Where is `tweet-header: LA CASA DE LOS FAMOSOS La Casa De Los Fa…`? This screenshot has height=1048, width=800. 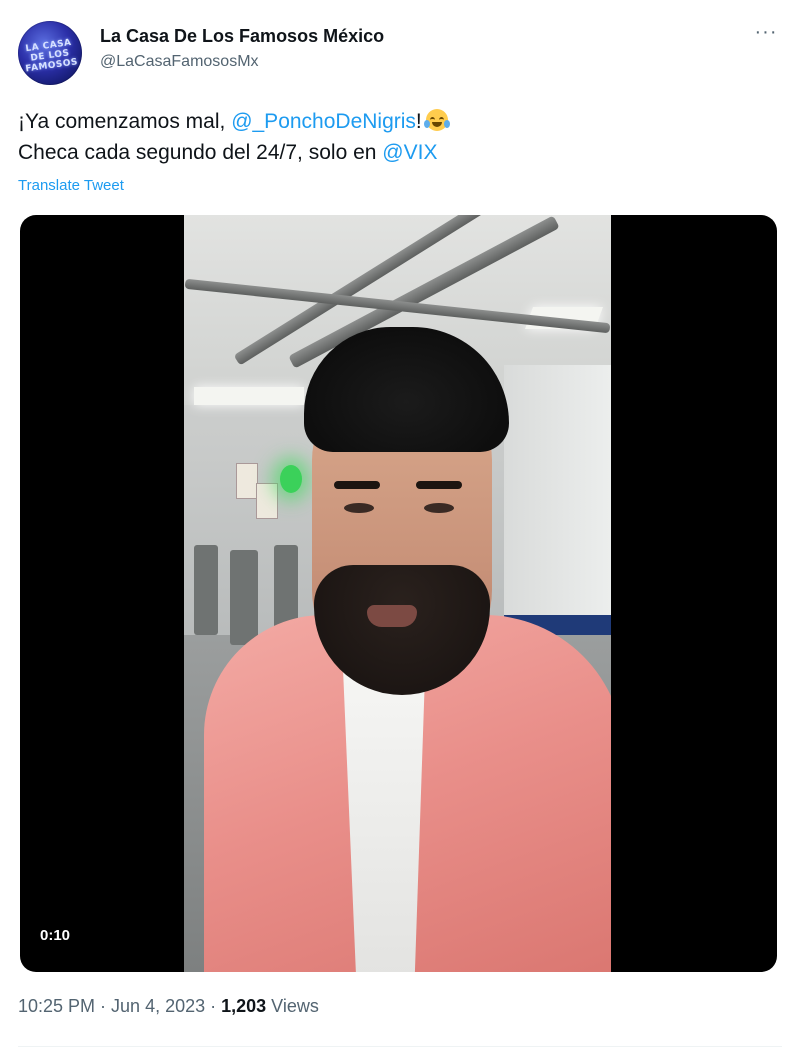
tweet-header: LA CASA DE LOS FAMOSOS La Casa De Los Fa… is located at coordinates (400, 53).